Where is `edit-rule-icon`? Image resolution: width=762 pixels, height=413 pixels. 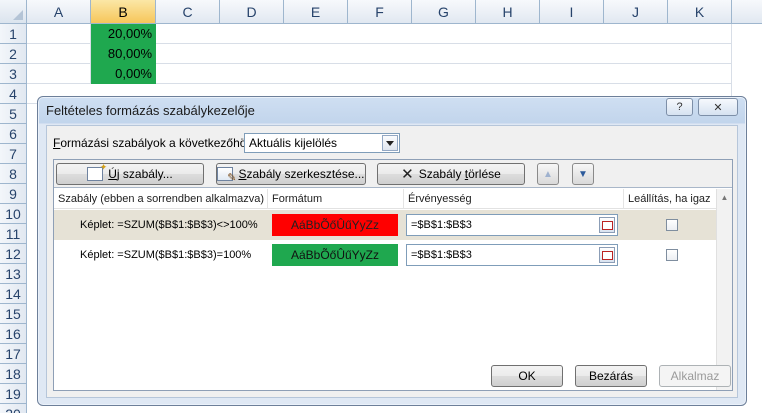
edit-rule-icon is located at coordinates (226, 175).